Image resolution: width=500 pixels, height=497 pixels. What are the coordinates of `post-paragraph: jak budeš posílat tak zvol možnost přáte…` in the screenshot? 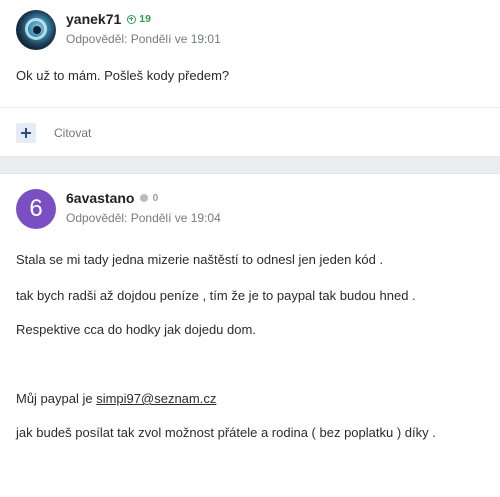 It's located at (226, 432).